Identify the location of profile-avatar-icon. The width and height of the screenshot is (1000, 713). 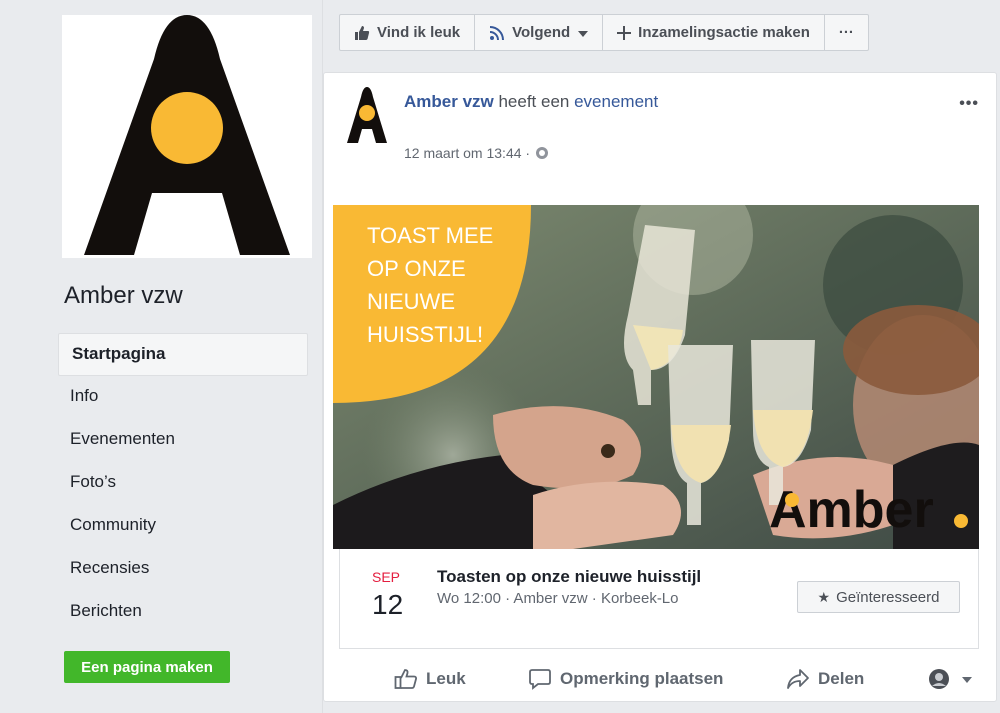
(939, 679).